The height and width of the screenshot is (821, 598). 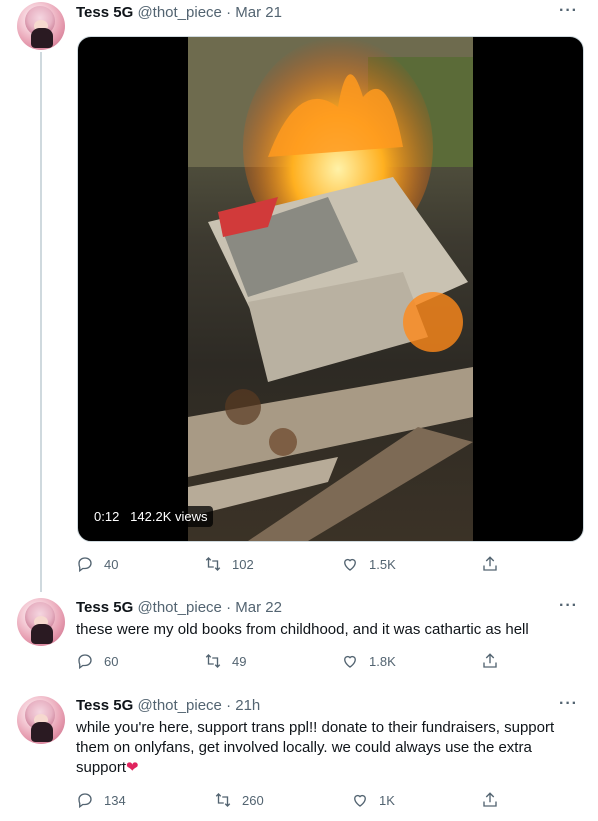 I want to click on tweet-header: Tess 5G @thot_piece · Mar 22, so click(x=179, y=607).